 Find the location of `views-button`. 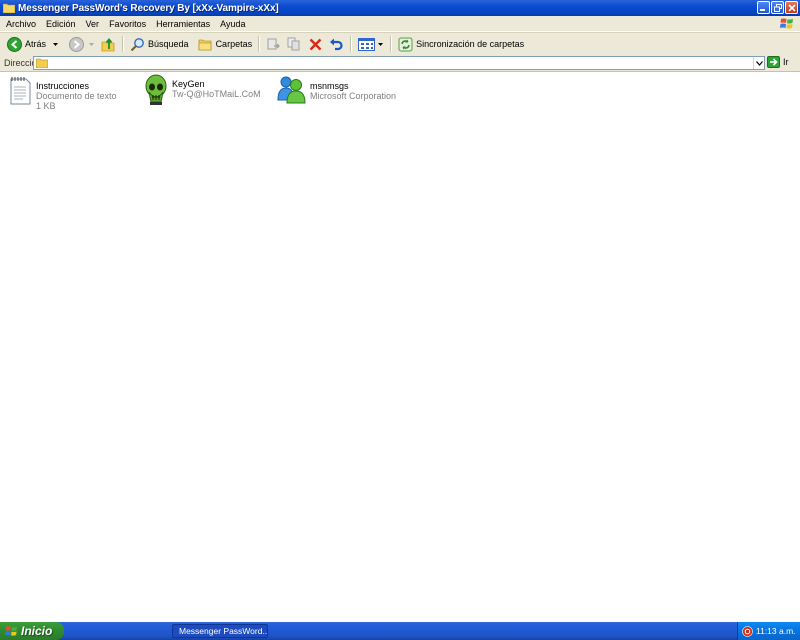

views-button is located at coordinates (371, 44).